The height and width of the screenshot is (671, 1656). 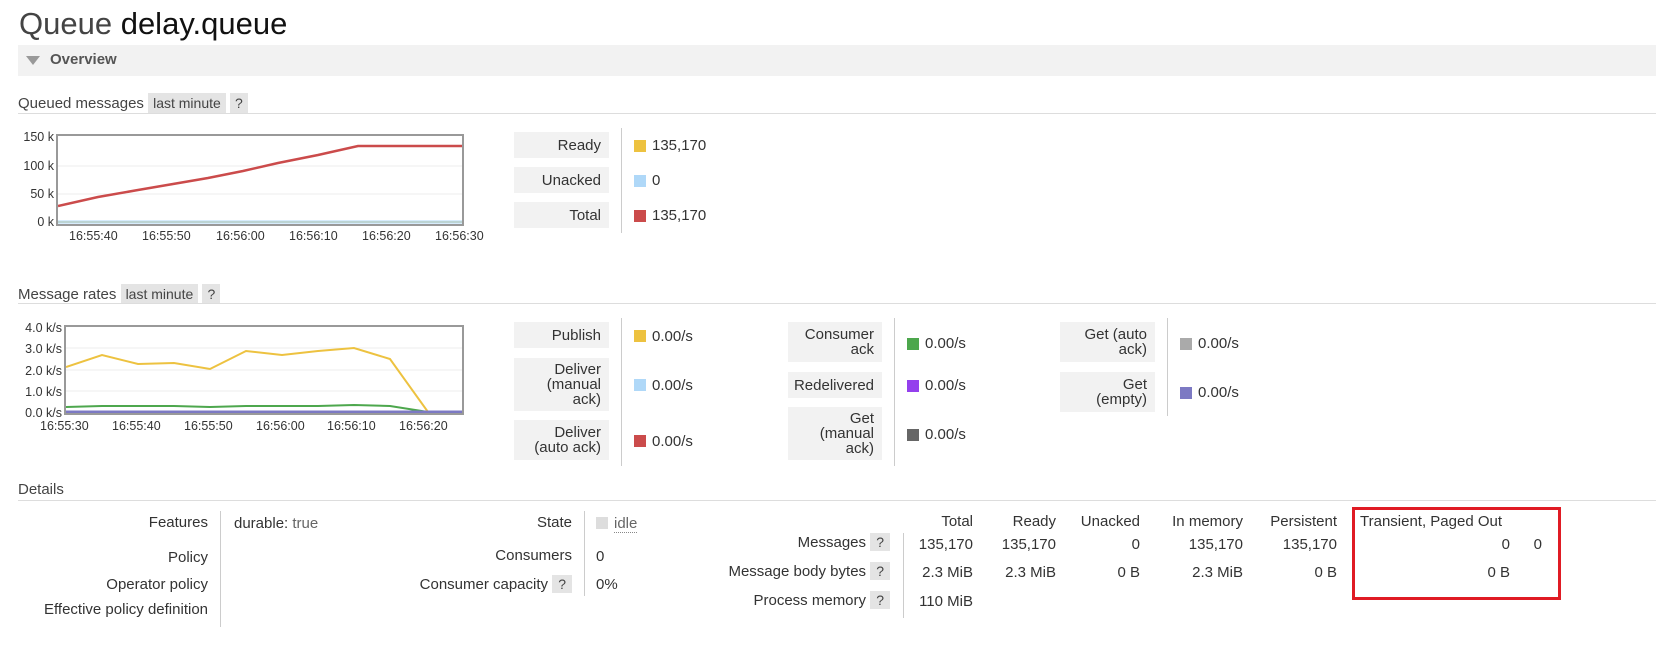 What do you see at coordinates (640, 336) in the screenshot?
I see `publish-swatch-icon` at bounding box center [640, 336].